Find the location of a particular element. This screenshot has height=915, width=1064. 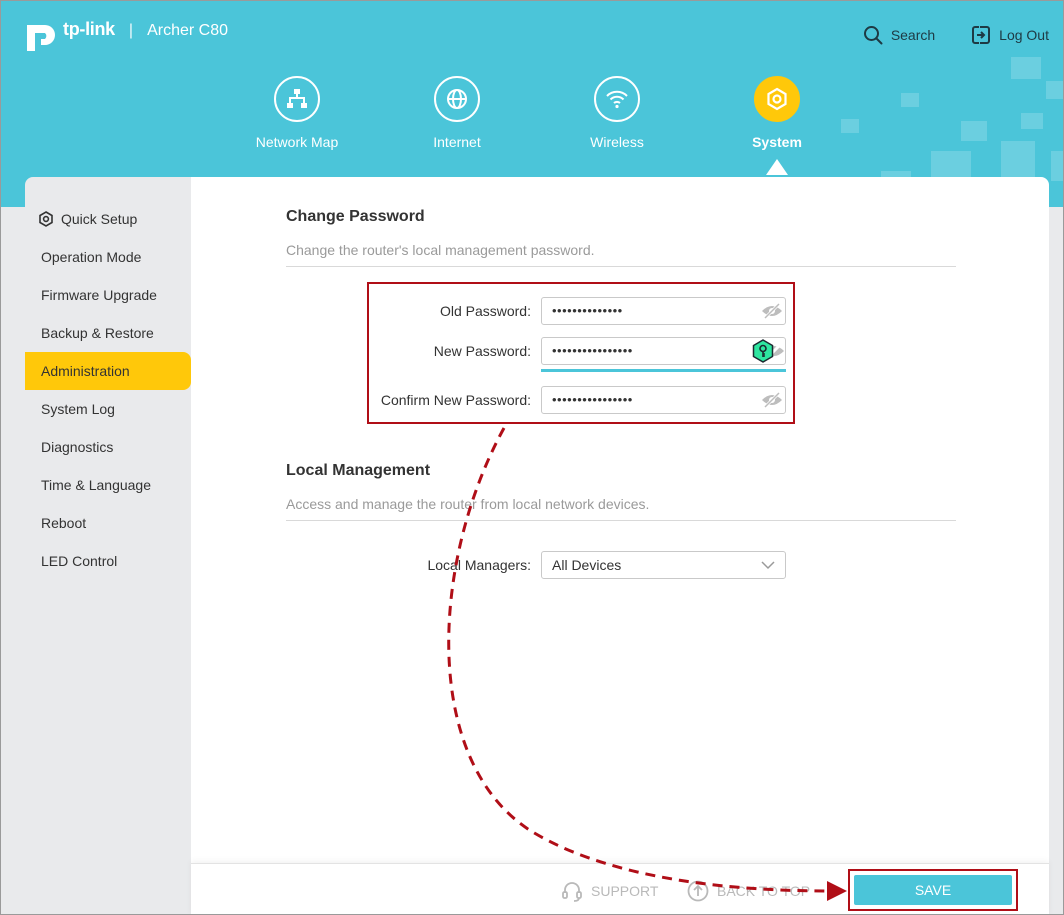

sidebar-item-label: System Log is located at coordinates (78, 409).